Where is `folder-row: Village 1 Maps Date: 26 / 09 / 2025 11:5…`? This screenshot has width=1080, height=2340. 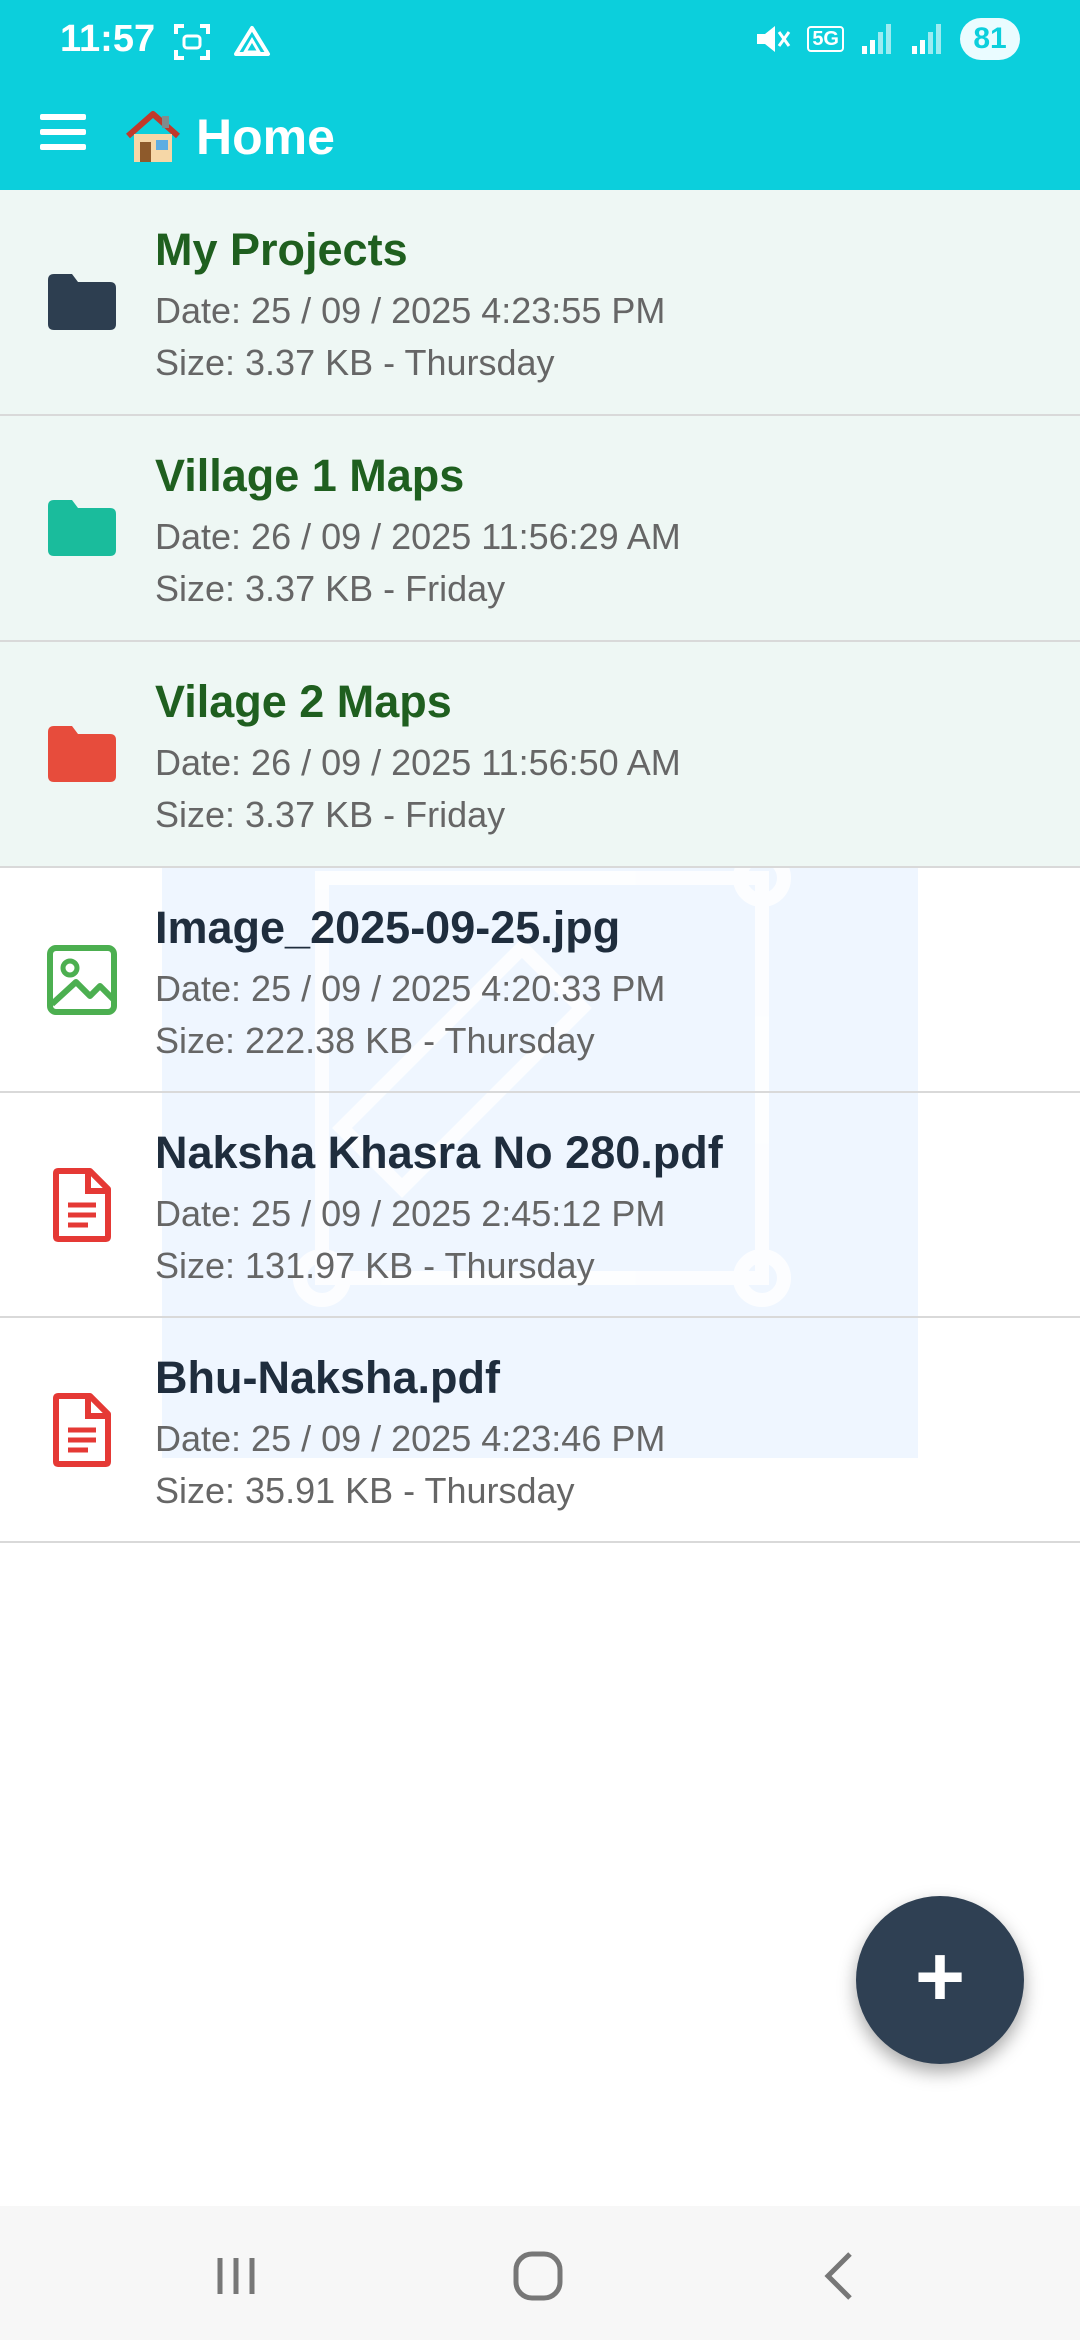 folder-row: Village 1 Maps Date: 26 / 09 / 2025 11:5… is located at coordinates (540, 529).